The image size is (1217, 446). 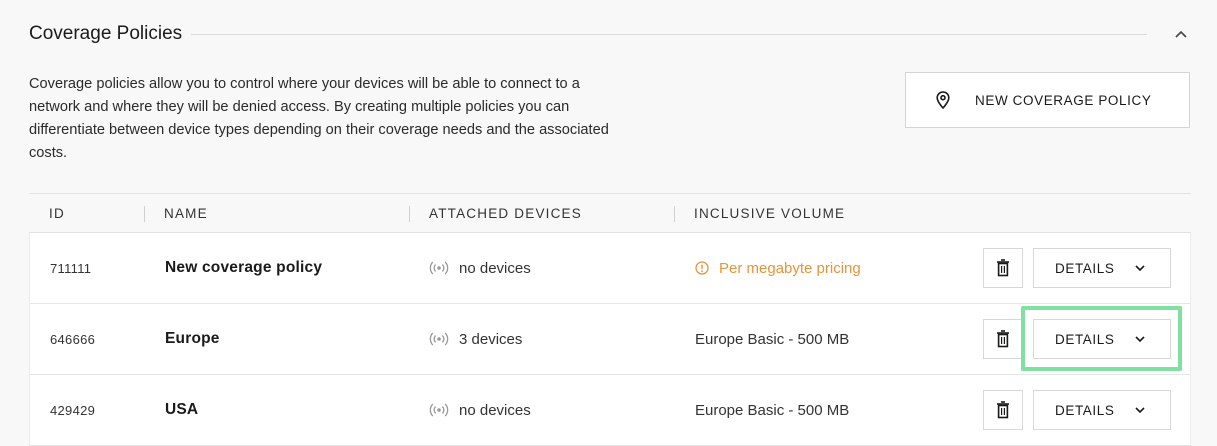 I want to click on header-divider, so click(x=669, y=34).